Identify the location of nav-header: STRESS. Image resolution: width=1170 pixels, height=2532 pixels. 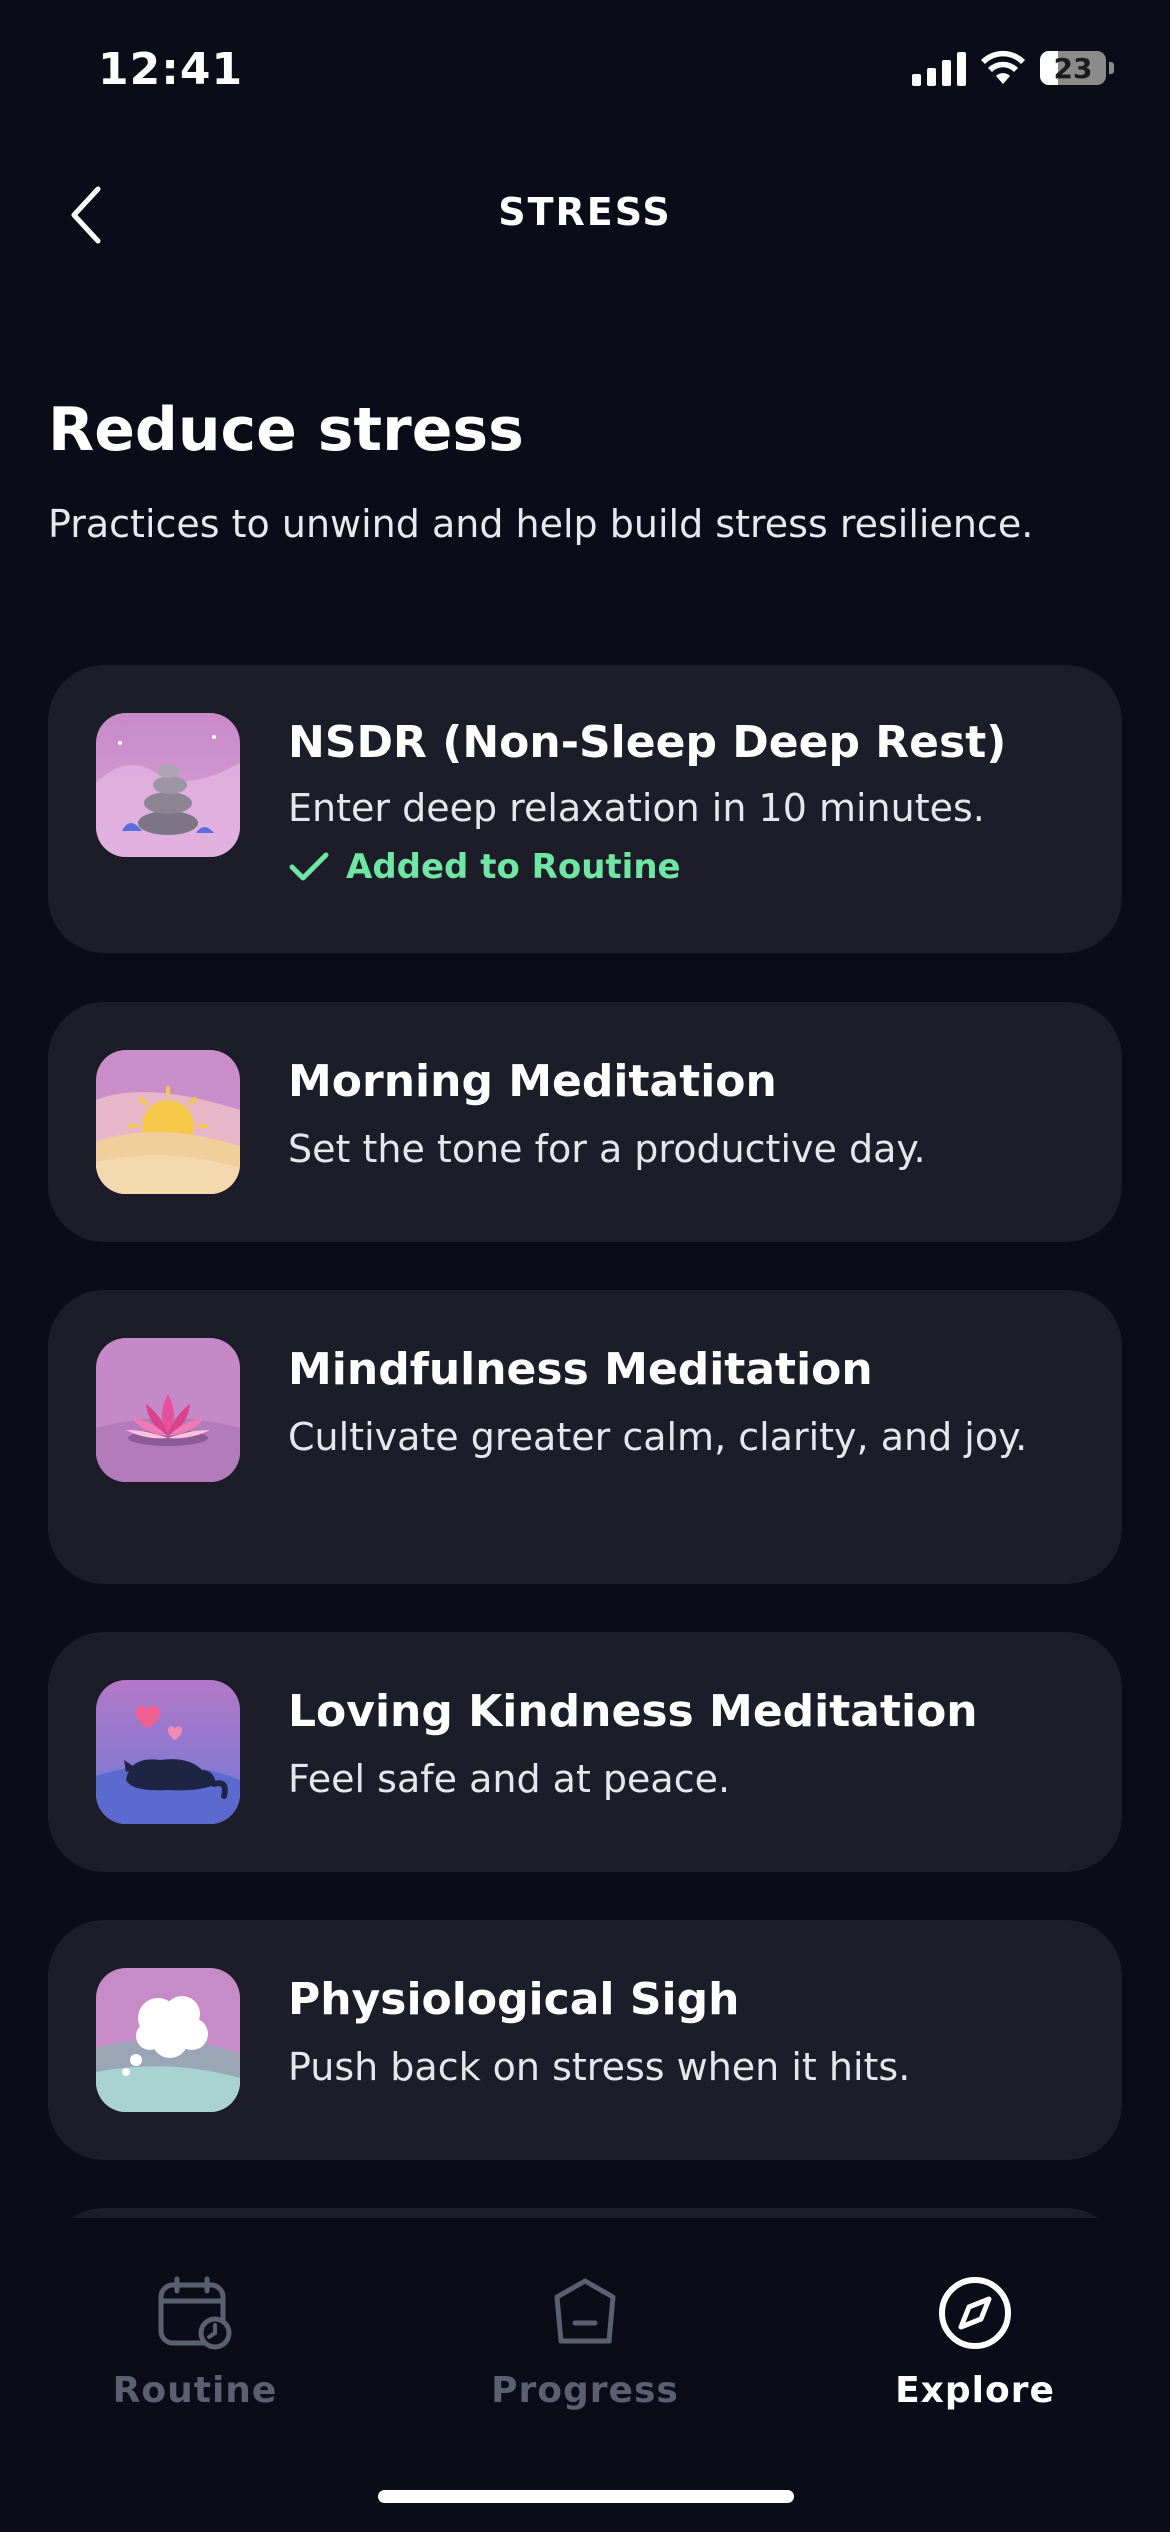
(585, 215).